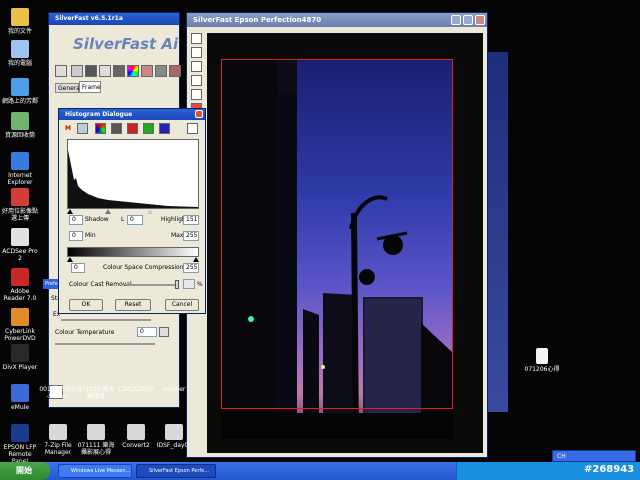 The height and width of the screenshot is (480, 640). What do you see at coordinates (174, 445) in the screenshot?
I see `desktop-icon-label: IDSF_day0_` at bounding box center [174, 445].